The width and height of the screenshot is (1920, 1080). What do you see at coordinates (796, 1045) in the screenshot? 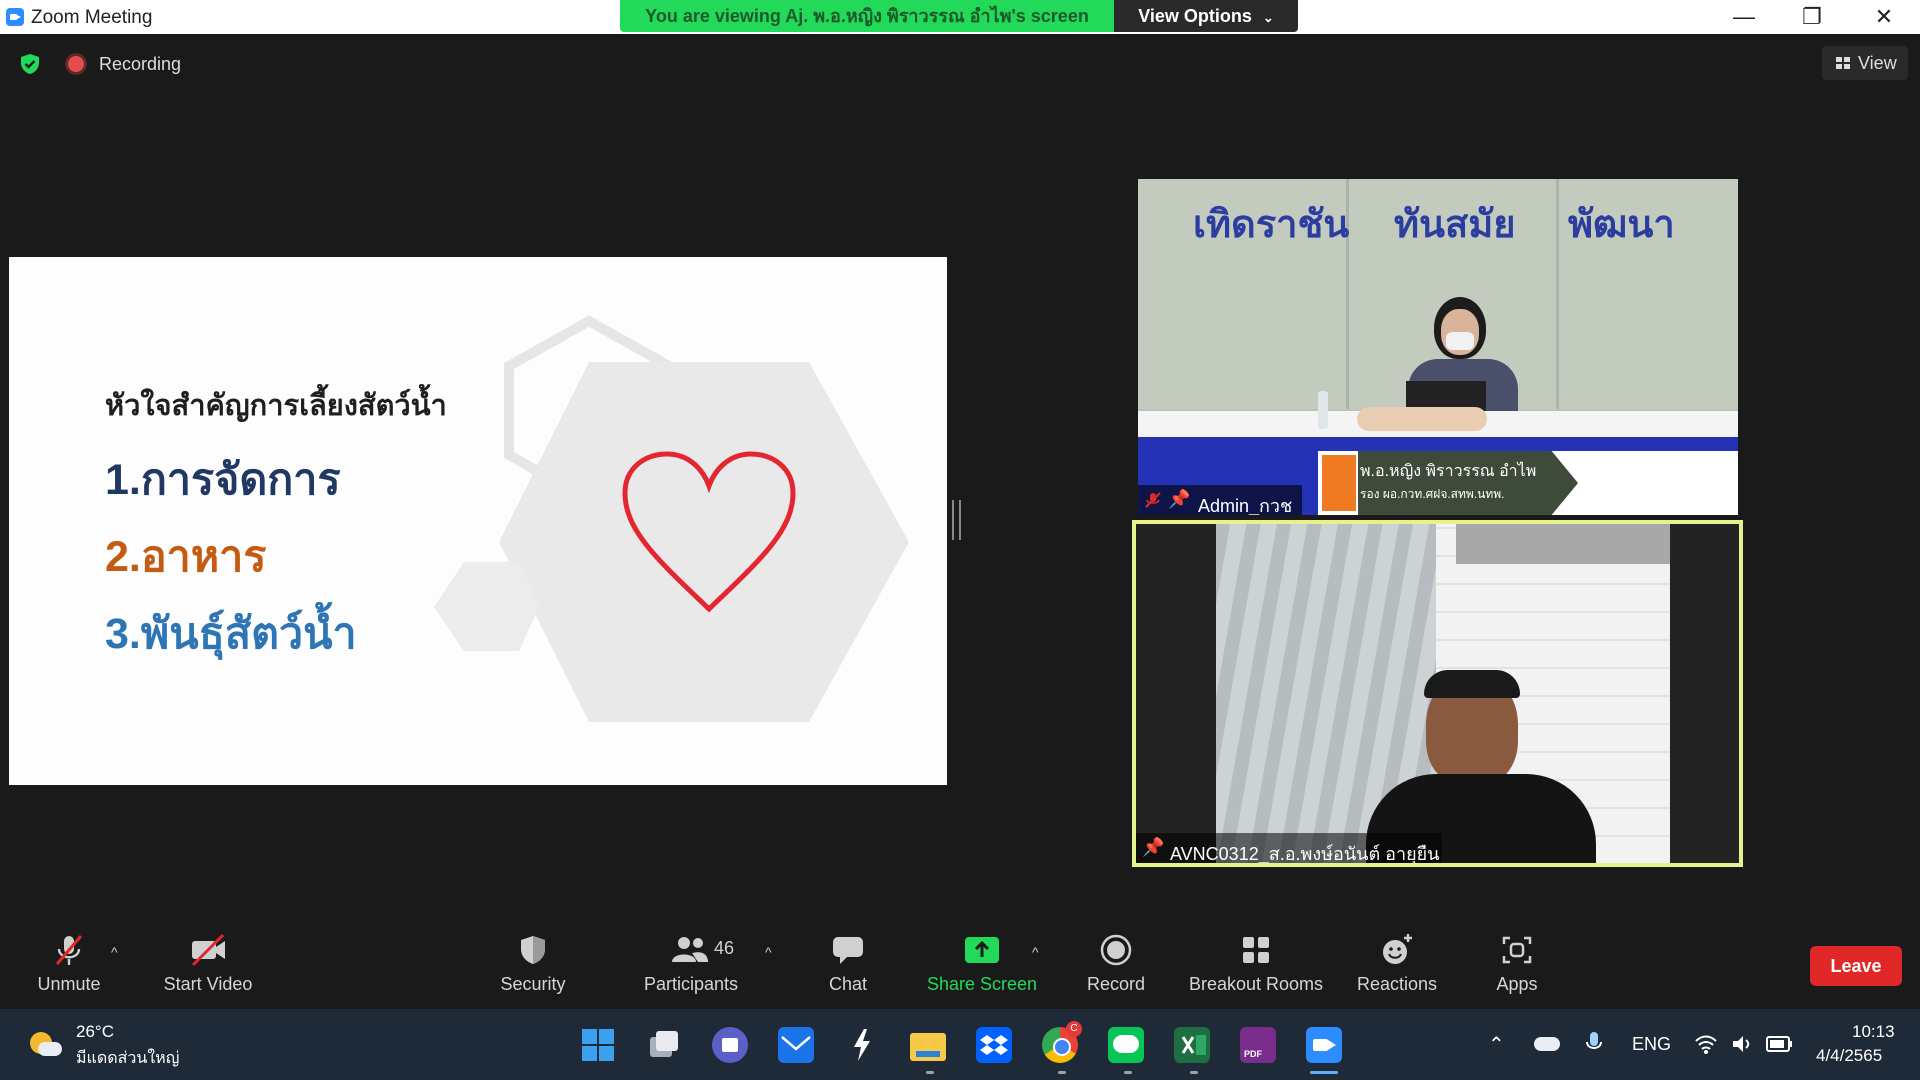
I see `mail-icon` at bounding box center [796, 1045].